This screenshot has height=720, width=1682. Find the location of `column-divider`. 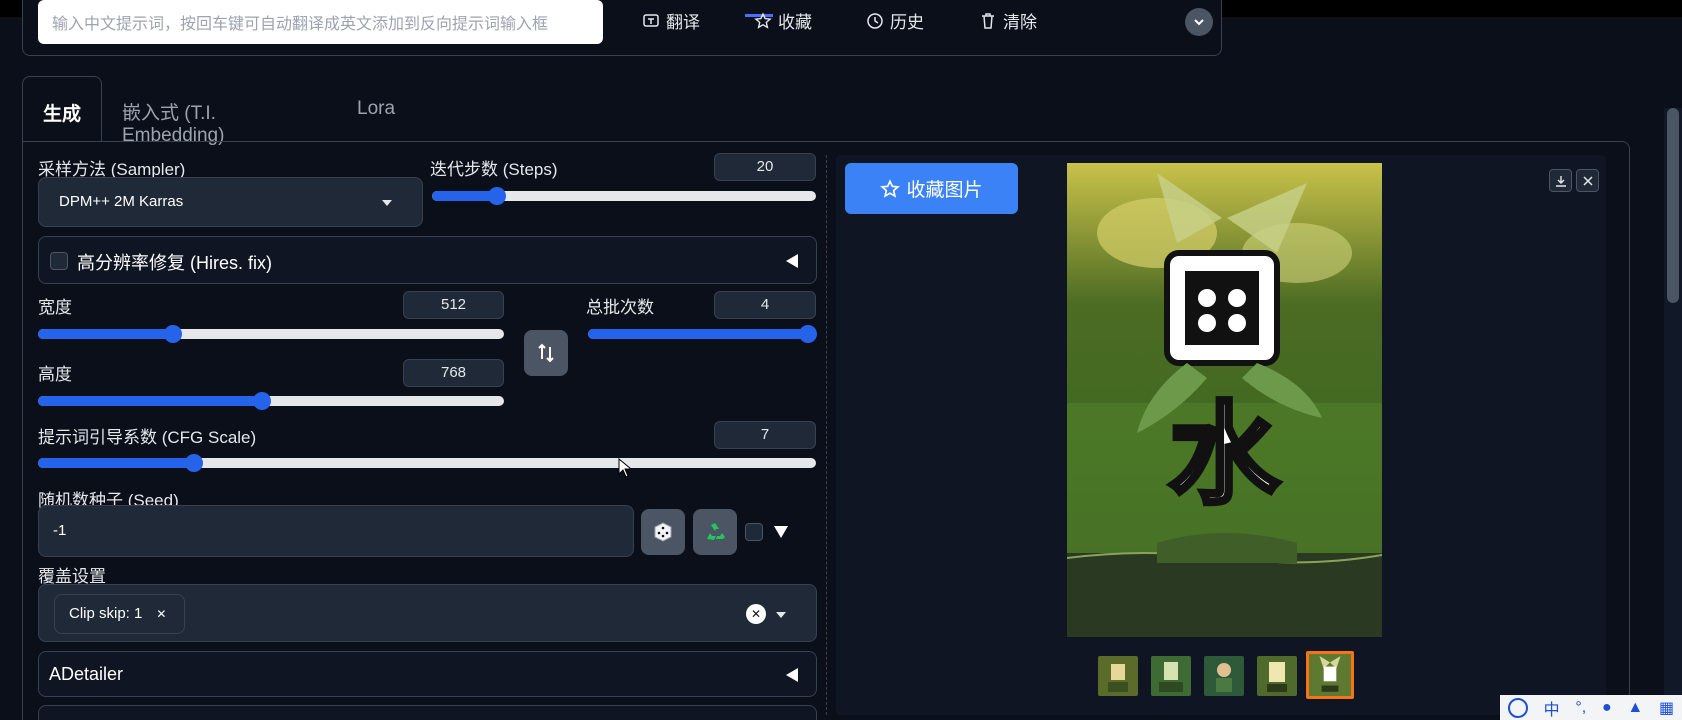

column-divider is located at coordinates (826, 435).